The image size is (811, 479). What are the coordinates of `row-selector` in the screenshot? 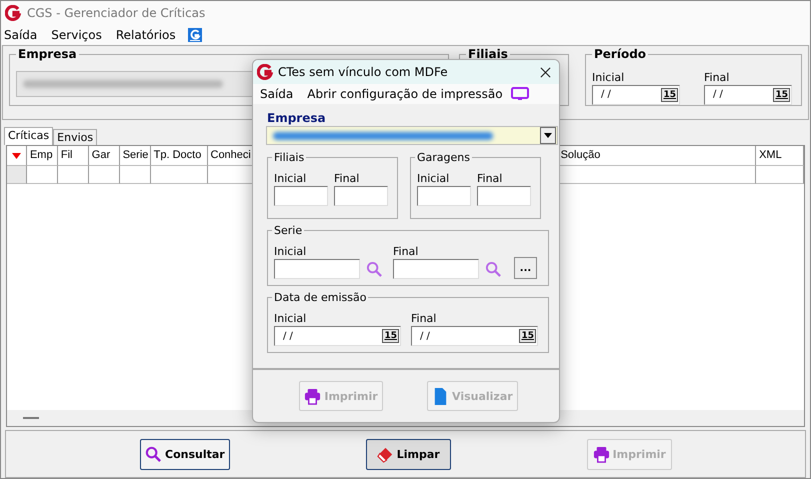 It's located at (17, 175).